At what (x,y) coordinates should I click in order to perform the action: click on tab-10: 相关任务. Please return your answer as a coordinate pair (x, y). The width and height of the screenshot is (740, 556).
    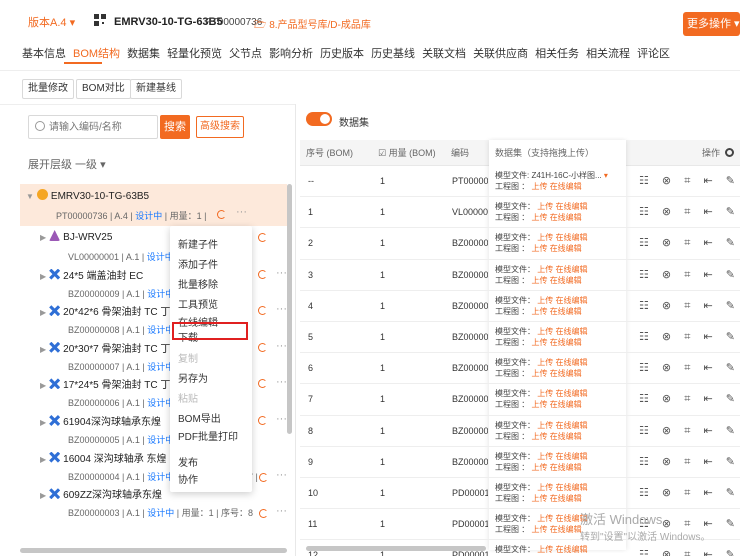
    Looking at the image, I should click on (557, 53).